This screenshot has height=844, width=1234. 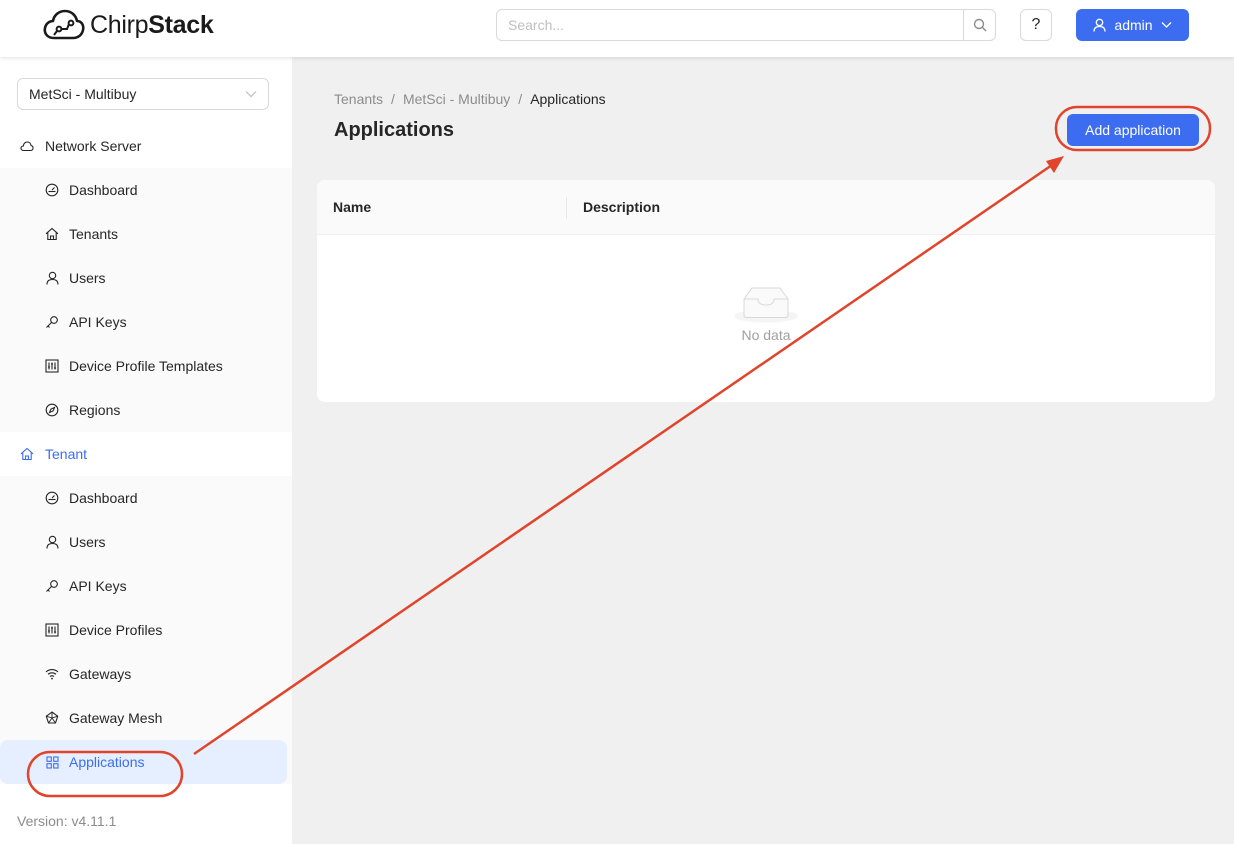 I want to click on search-box, so click(x=746, y=25).